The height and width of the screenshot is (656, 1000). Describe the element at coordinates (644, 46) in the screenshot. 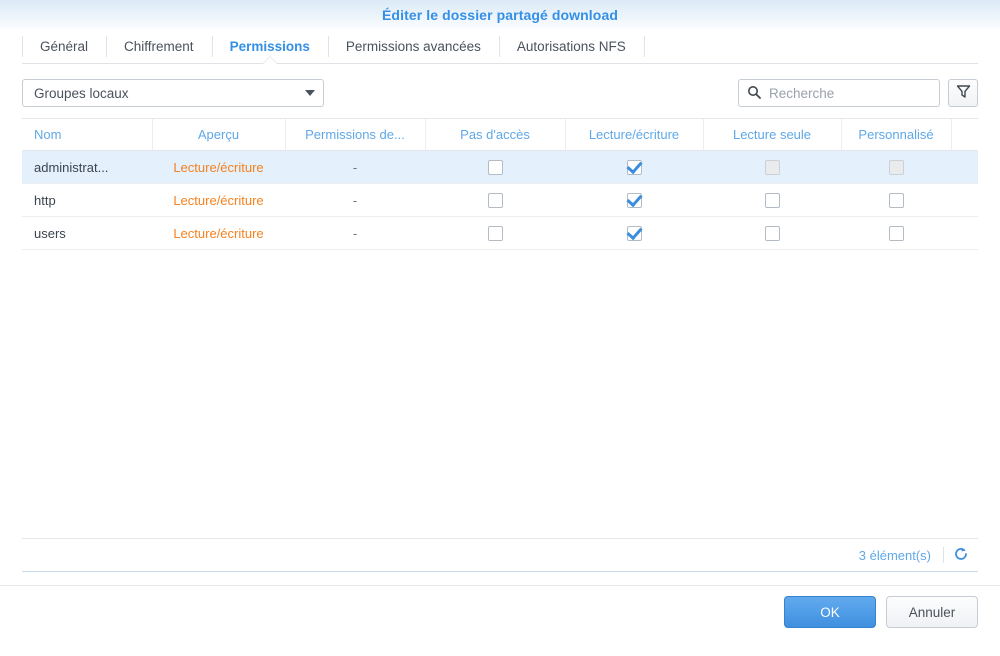

I see `tab-end-divider` at that location.